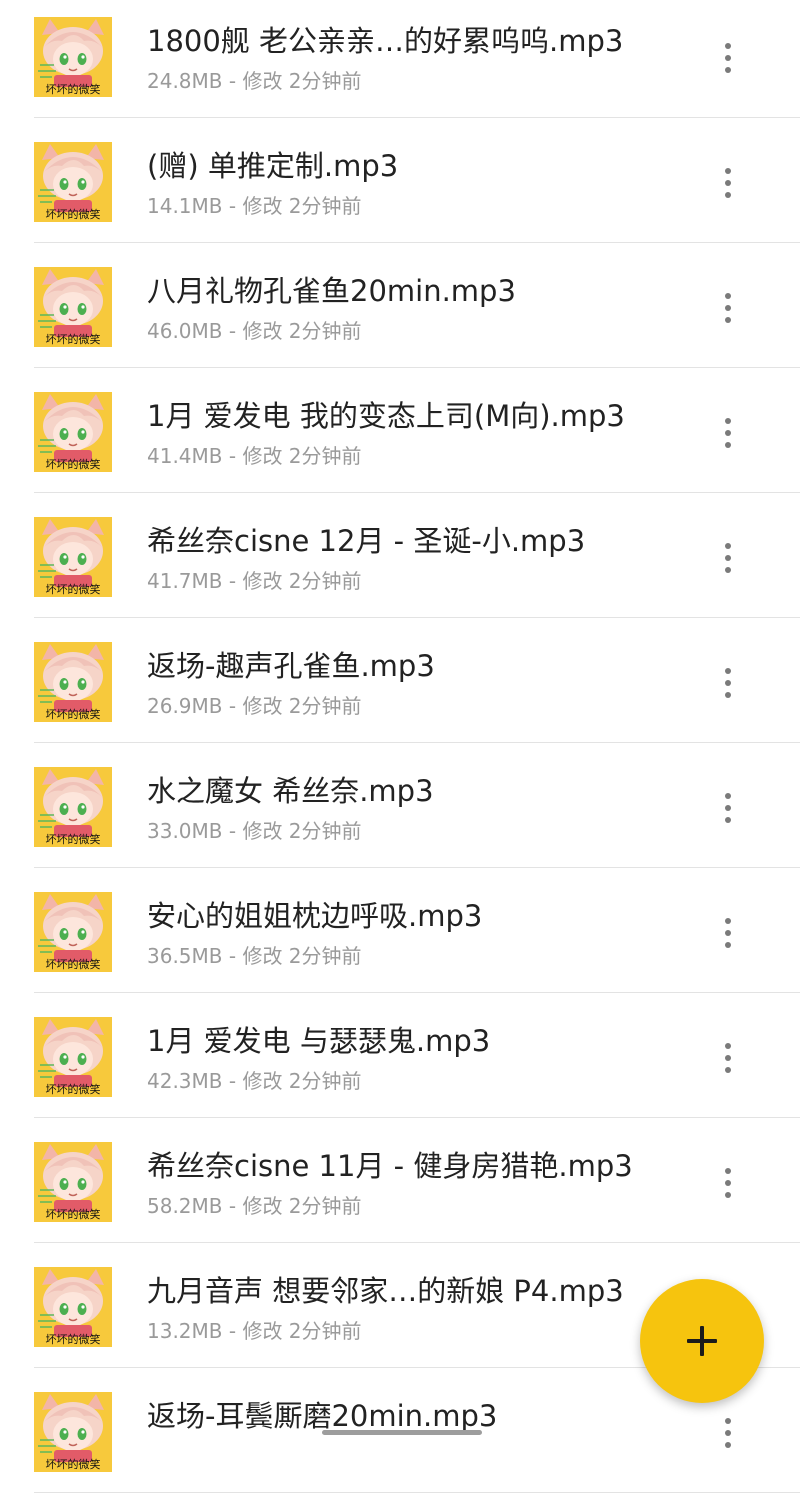  I want to click on file-name: 希丝奈cisne 11月 - 健身房猎艳.mp3, so click(390, 1166).